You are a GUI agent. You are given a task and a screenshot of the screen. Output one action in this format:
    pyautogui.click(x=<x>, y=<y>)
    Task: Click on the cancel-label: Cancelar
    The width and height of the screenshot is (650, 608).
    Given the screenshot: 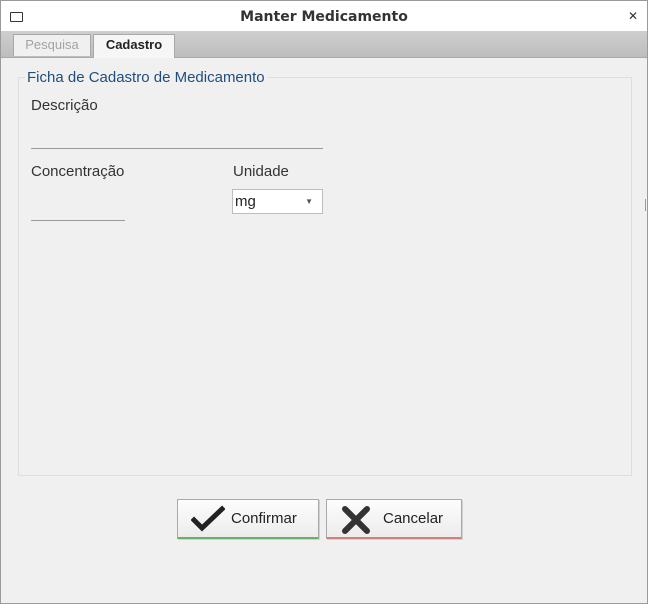 What is the action you would take?
    pyautogui.click(x=413, y=518)
    